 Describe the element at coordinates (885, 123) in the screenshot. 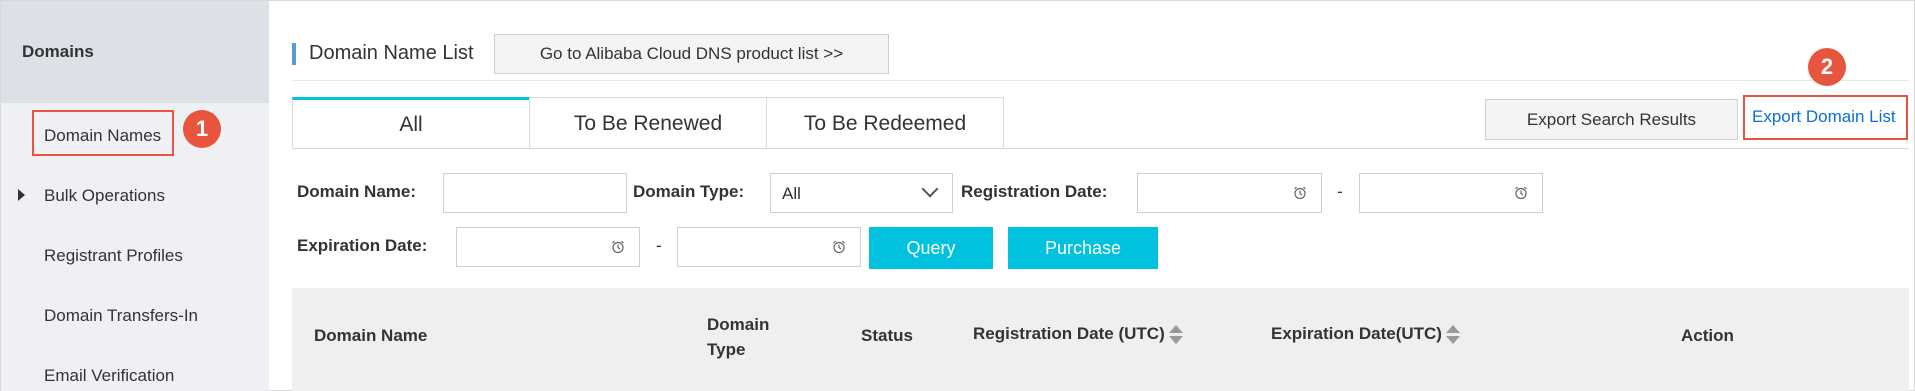

I see `tab-to-be-redeemed: To Be Redeemed` at that location.